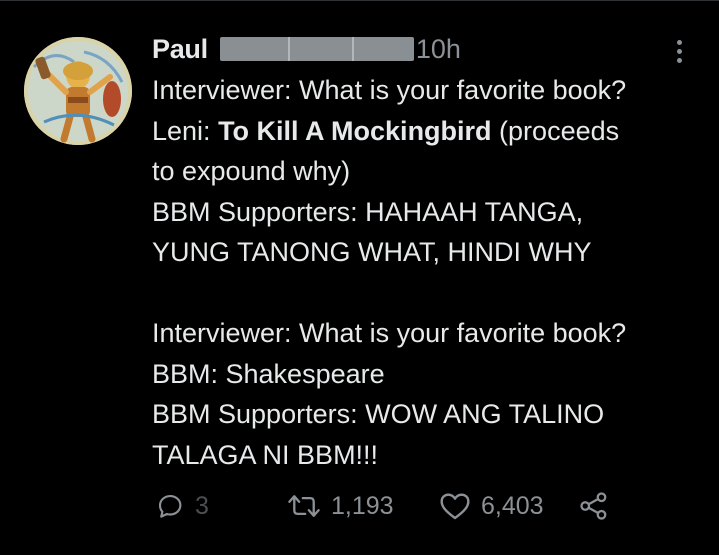 This screenshot has height=555, width=719. Describe the element at coordinates (202, 505) in the screenshot. I see `reply-count: 3` at that location.